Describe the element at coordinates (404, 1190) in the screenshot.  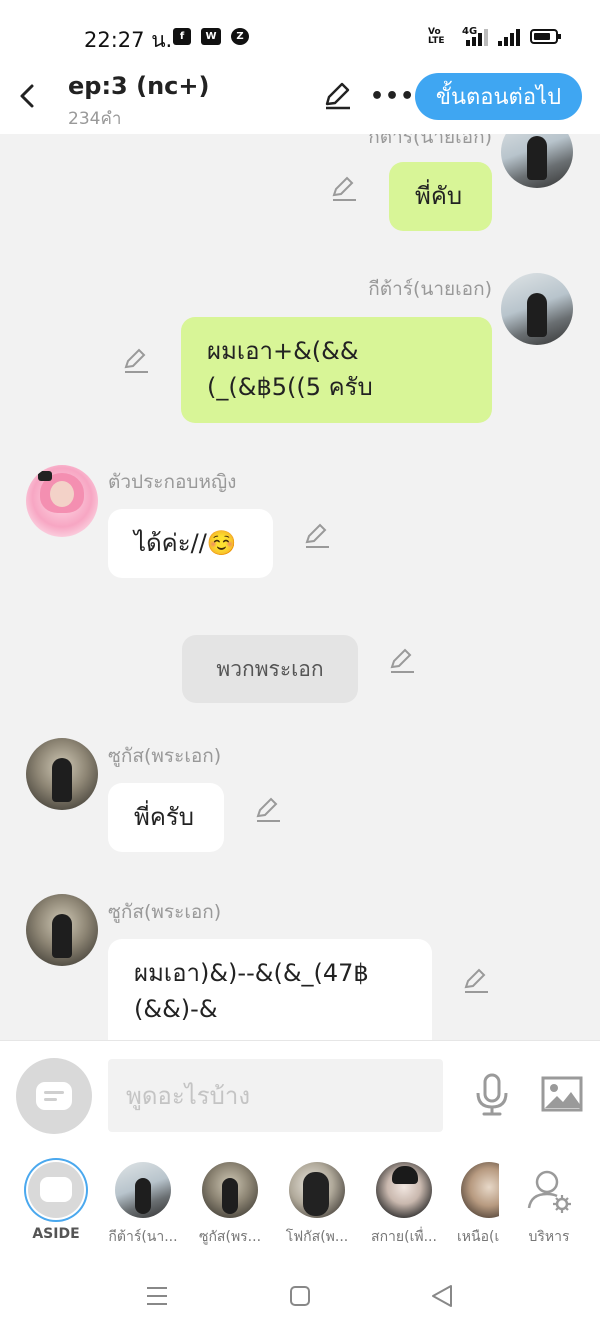
I see `avatar-sky` at that location.